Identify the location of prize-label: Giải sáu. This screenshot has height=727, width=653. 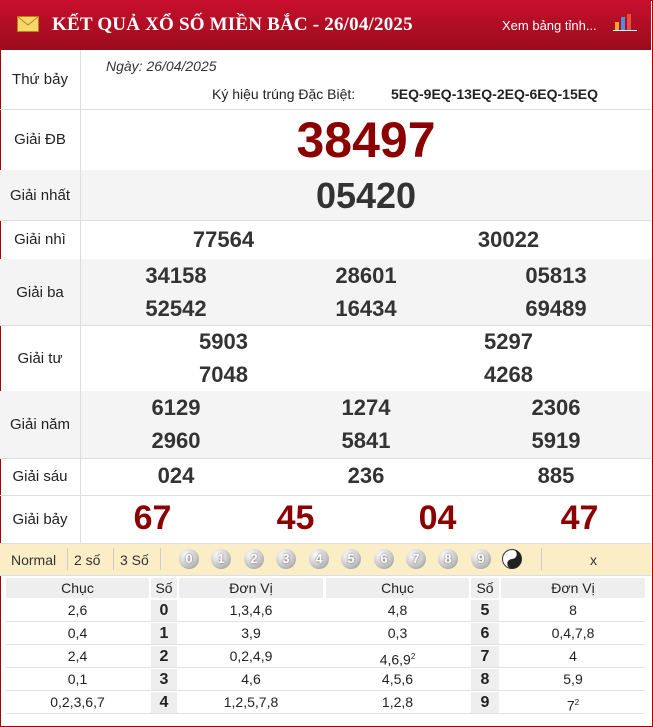
(40, 476).